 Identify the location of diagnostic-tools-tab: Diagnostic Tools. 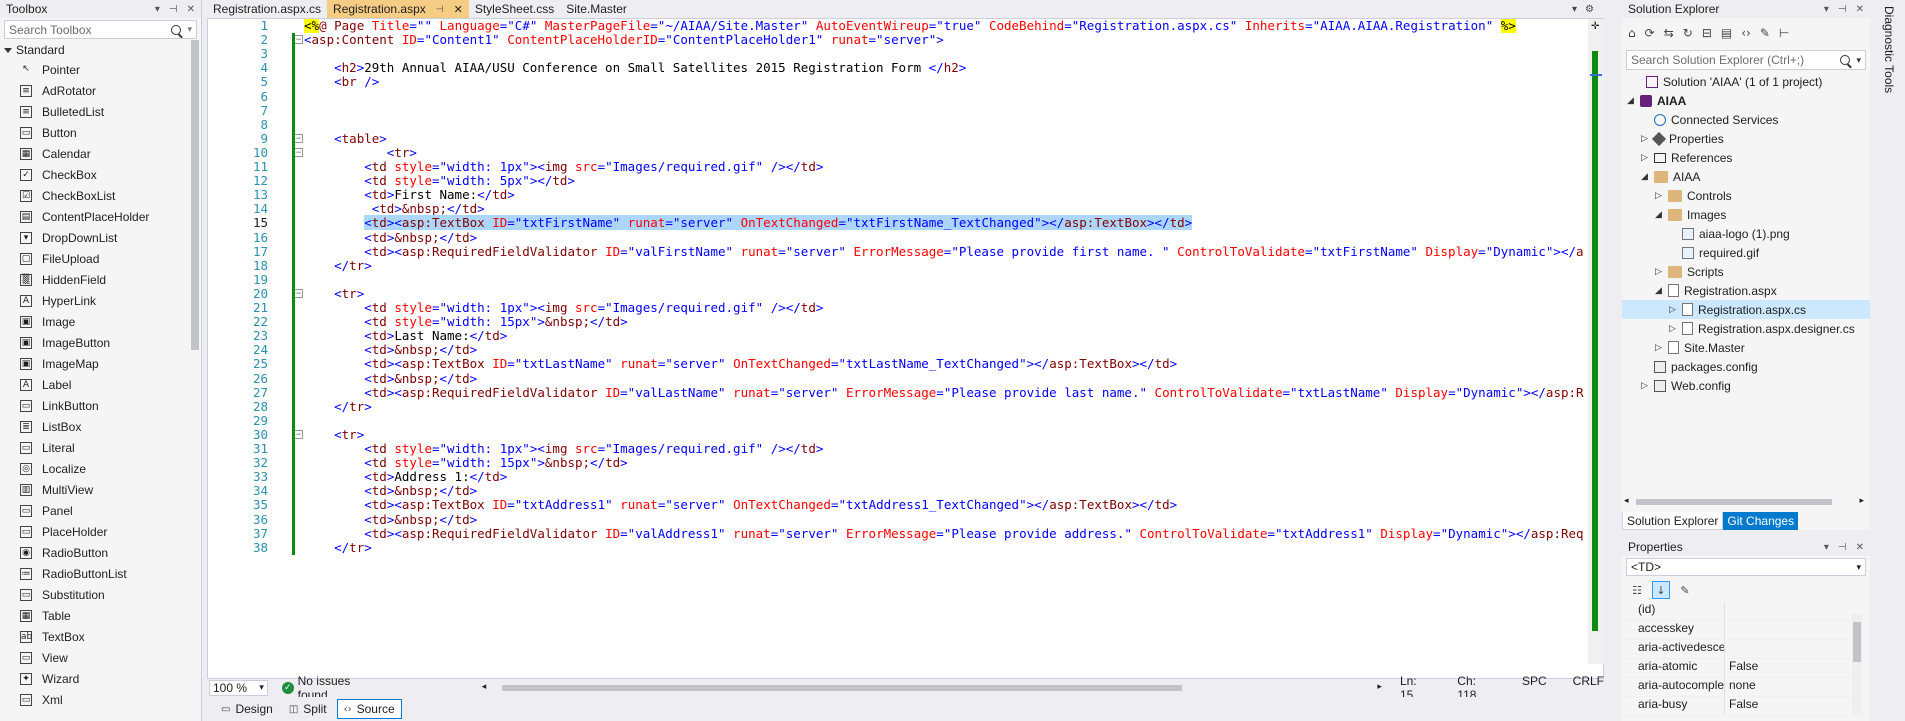
(1889, 49).